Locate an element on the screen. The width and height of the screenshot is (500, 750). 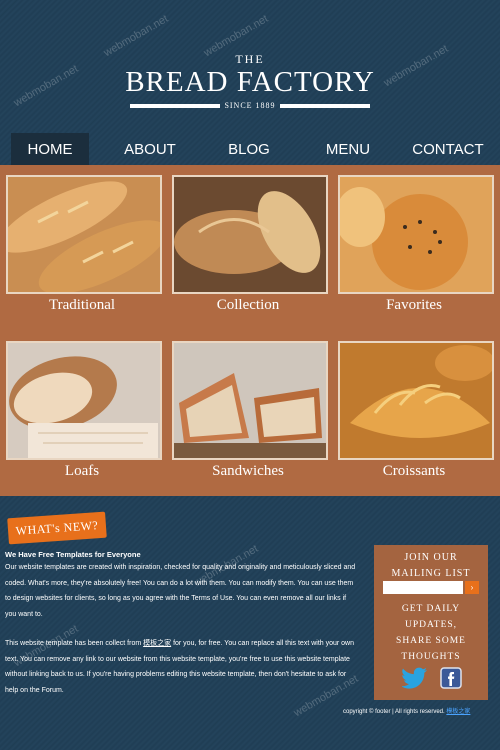
nav-contact: CONTACT is located at coordinates (448, 149).